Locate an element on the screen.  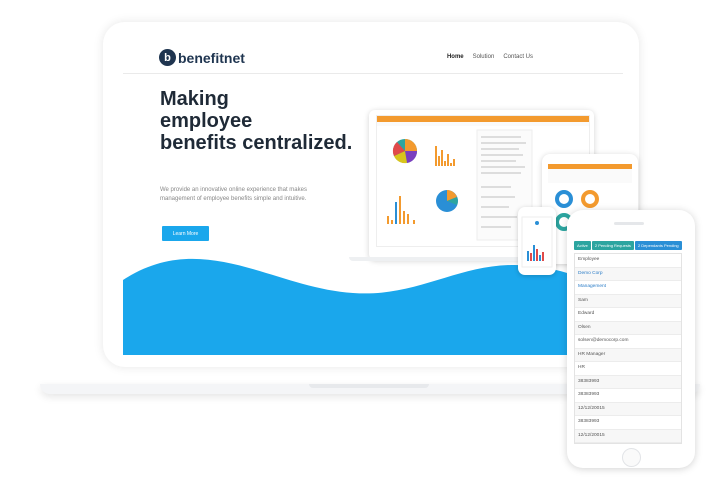
phone-home-button is located at coordinates (631, 457).